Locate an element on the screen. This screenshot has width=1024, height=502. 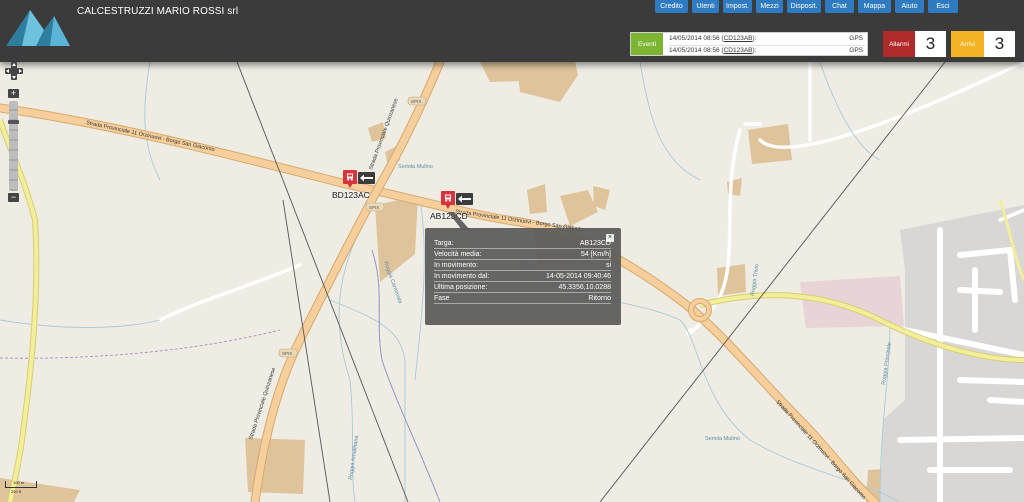
zoom-slider-handle is located at coordinates (13, 122).